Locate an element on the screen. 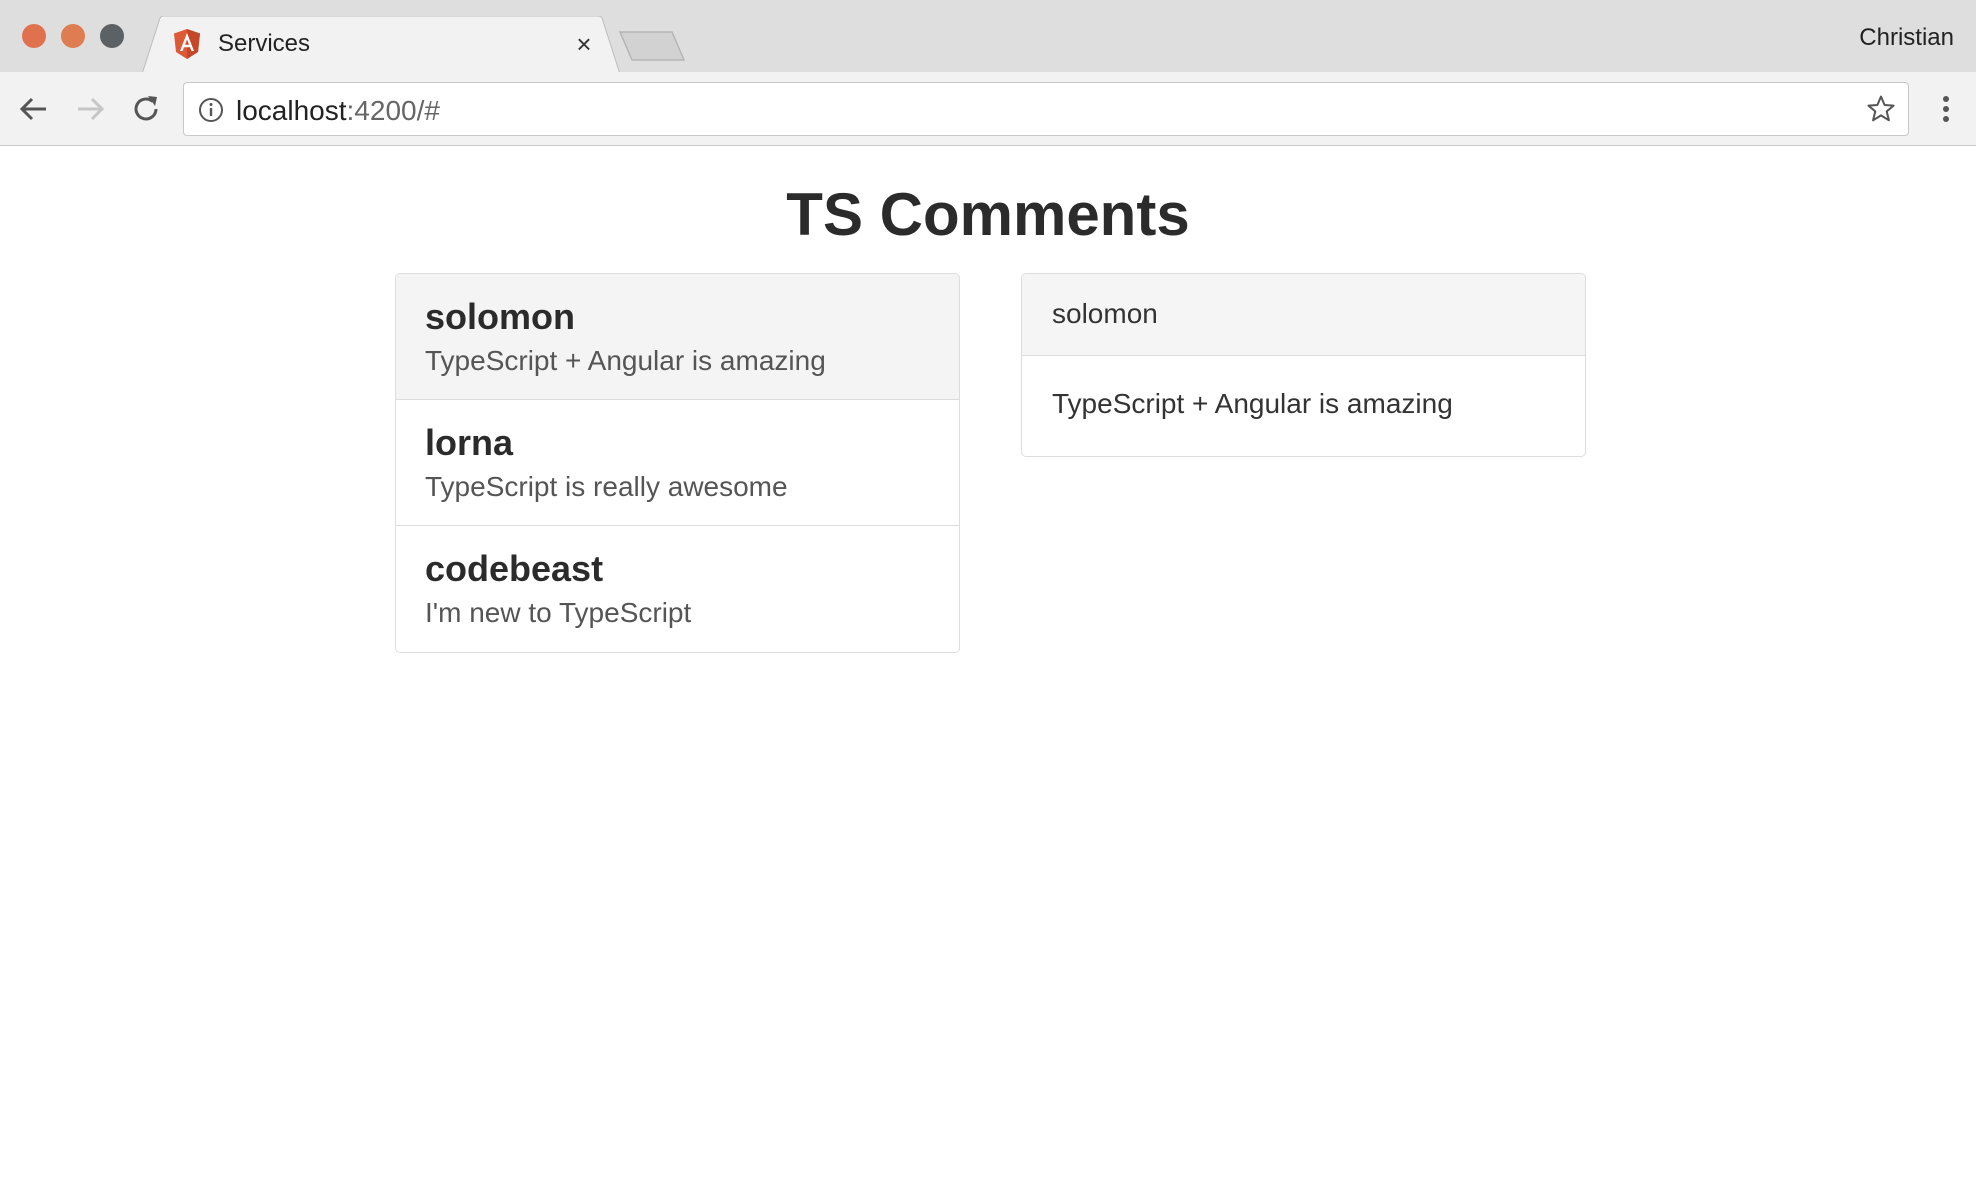 Image resolution: width=1976 pixels, height=1177 pixels. url-text: localhost:4200/# is located at coordinates (338, 111).